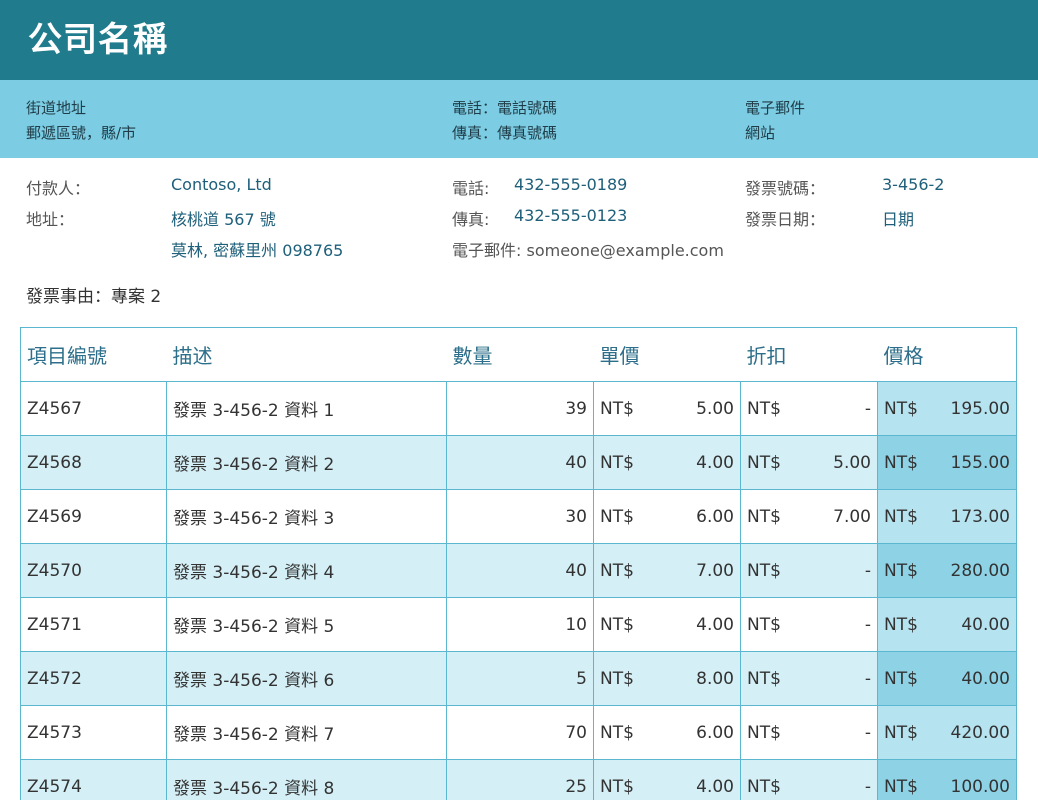  What do you see at coordinates (94, 297) in the screenshot?
I see `invoice-reason: 發票事由：專案 2` at bounding box center [94, 297].